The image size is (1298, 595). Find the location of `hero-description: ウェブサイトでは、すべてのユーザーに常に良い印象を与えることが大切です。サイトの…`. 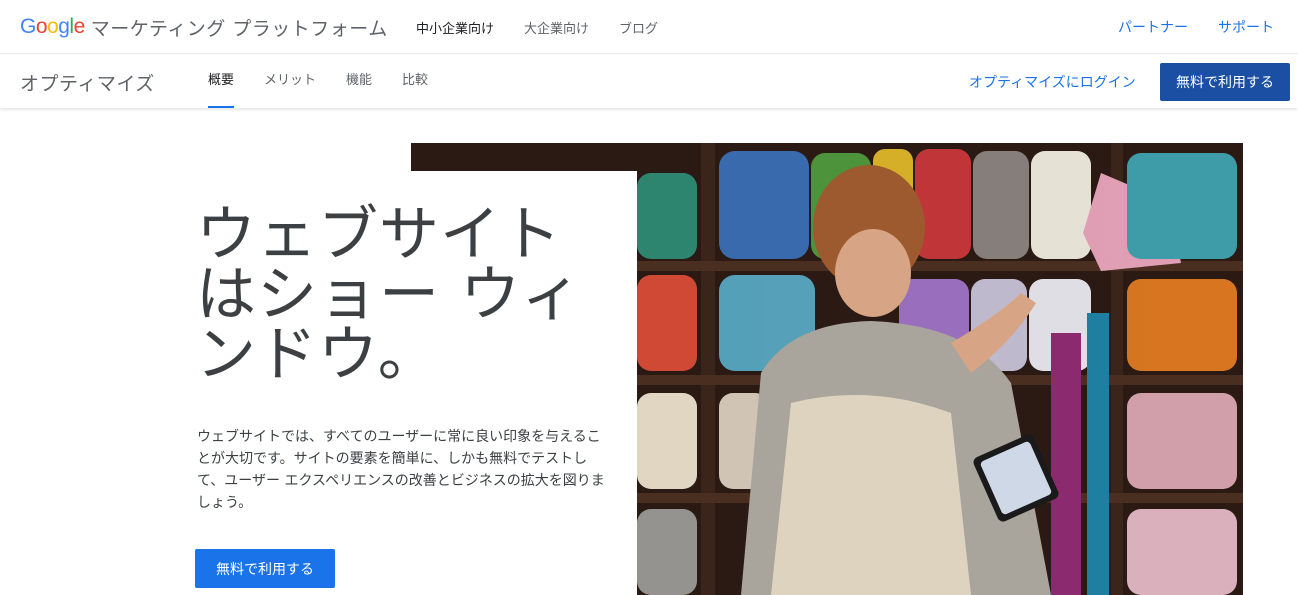

hero-description: ウェブサイトでは、すべてのユーザーに常に良い印象を与えることが大切です。サイトの… is located at coordinates (401, 470).